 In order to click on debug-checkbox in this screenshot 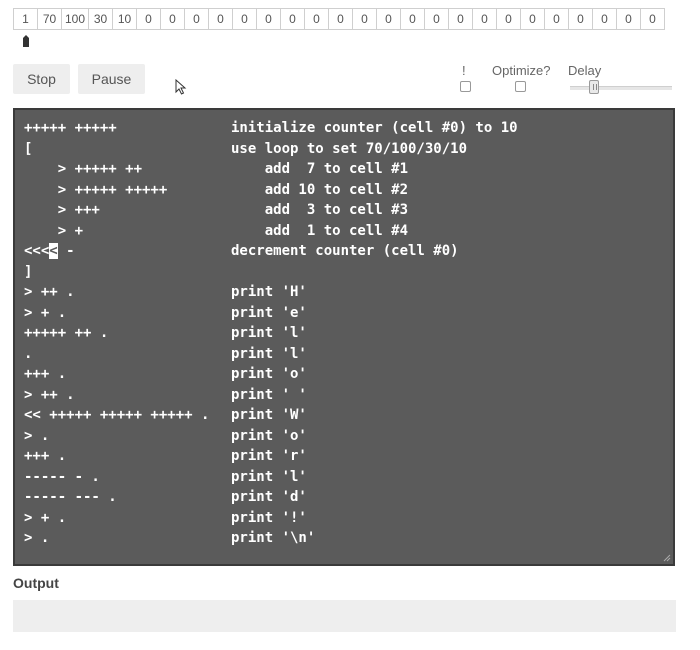, I will do `click(465, 86)`.